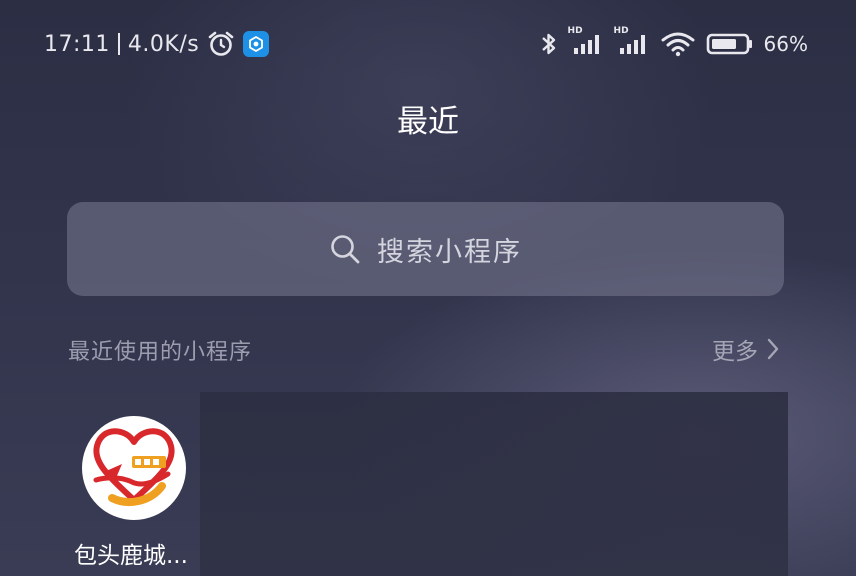  Describe the element at coordinates (163, 44) in the screenshot. I see `network-speed: 4.0K/s` at that location.